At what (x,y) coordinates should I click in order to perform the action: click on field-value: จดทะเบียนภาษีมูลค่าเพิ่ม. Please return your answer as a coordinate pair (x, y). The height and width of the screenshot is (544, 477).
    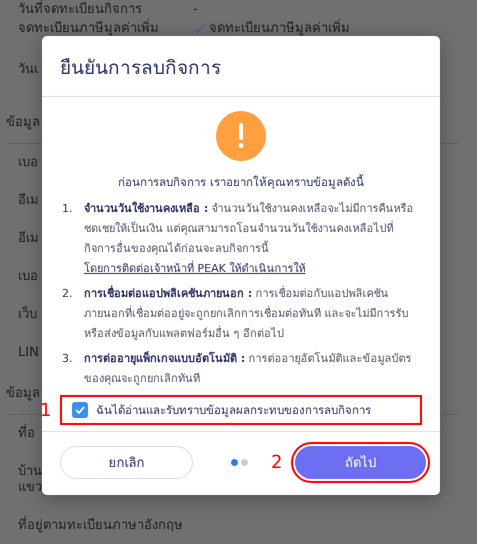
    Looking at the image, I should click on (271, 29).